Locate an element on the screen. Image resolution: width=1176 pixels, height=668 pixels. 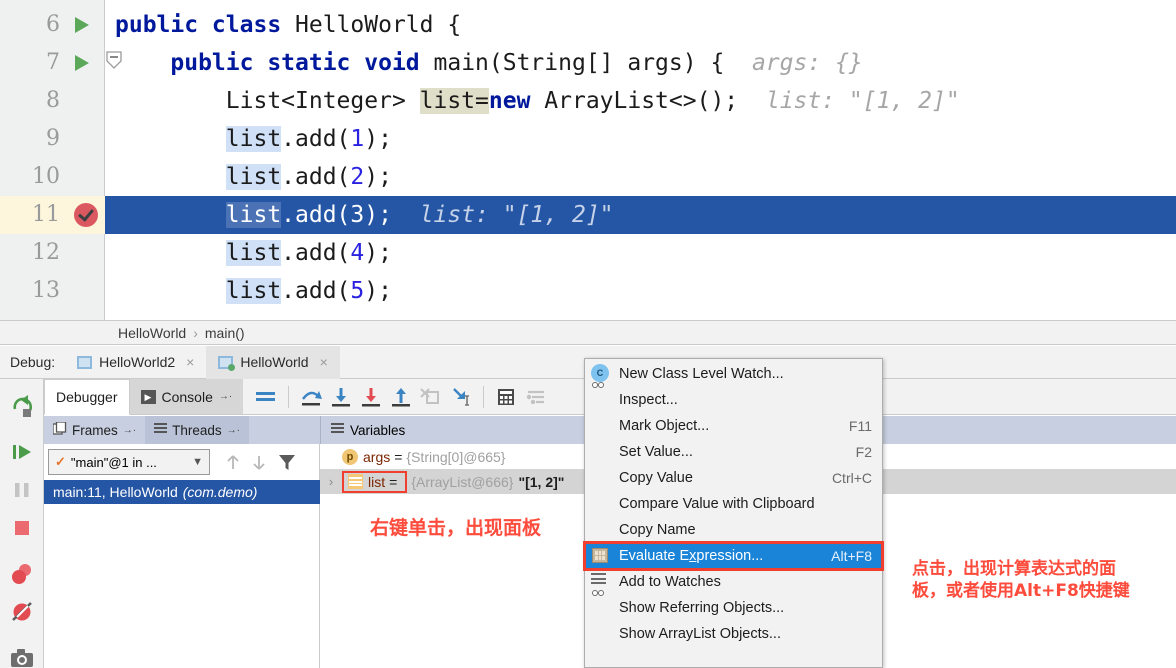
show-execution-point-icon is located at coordinates (266, 397).